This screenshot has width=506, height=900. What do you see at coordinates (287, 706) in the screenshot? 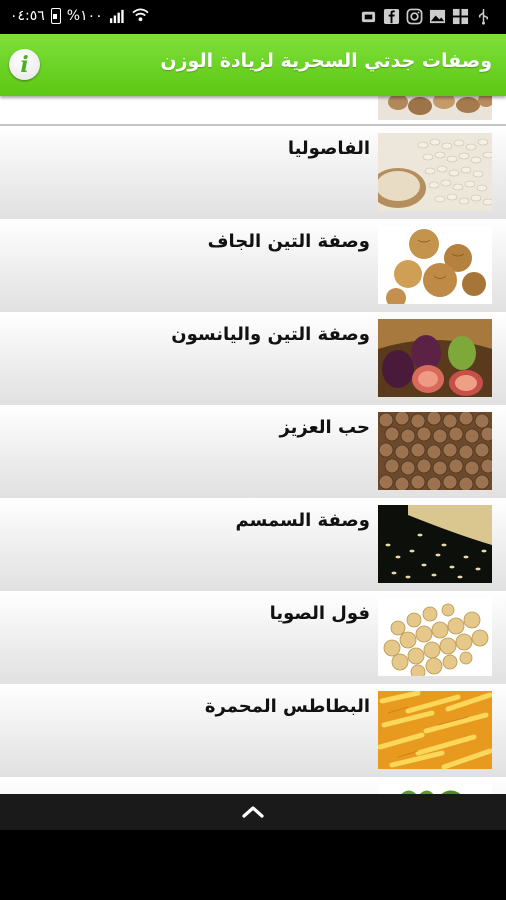
I see `recipe-name: البطاطس المحمرة` at bounding box center [287, 706].